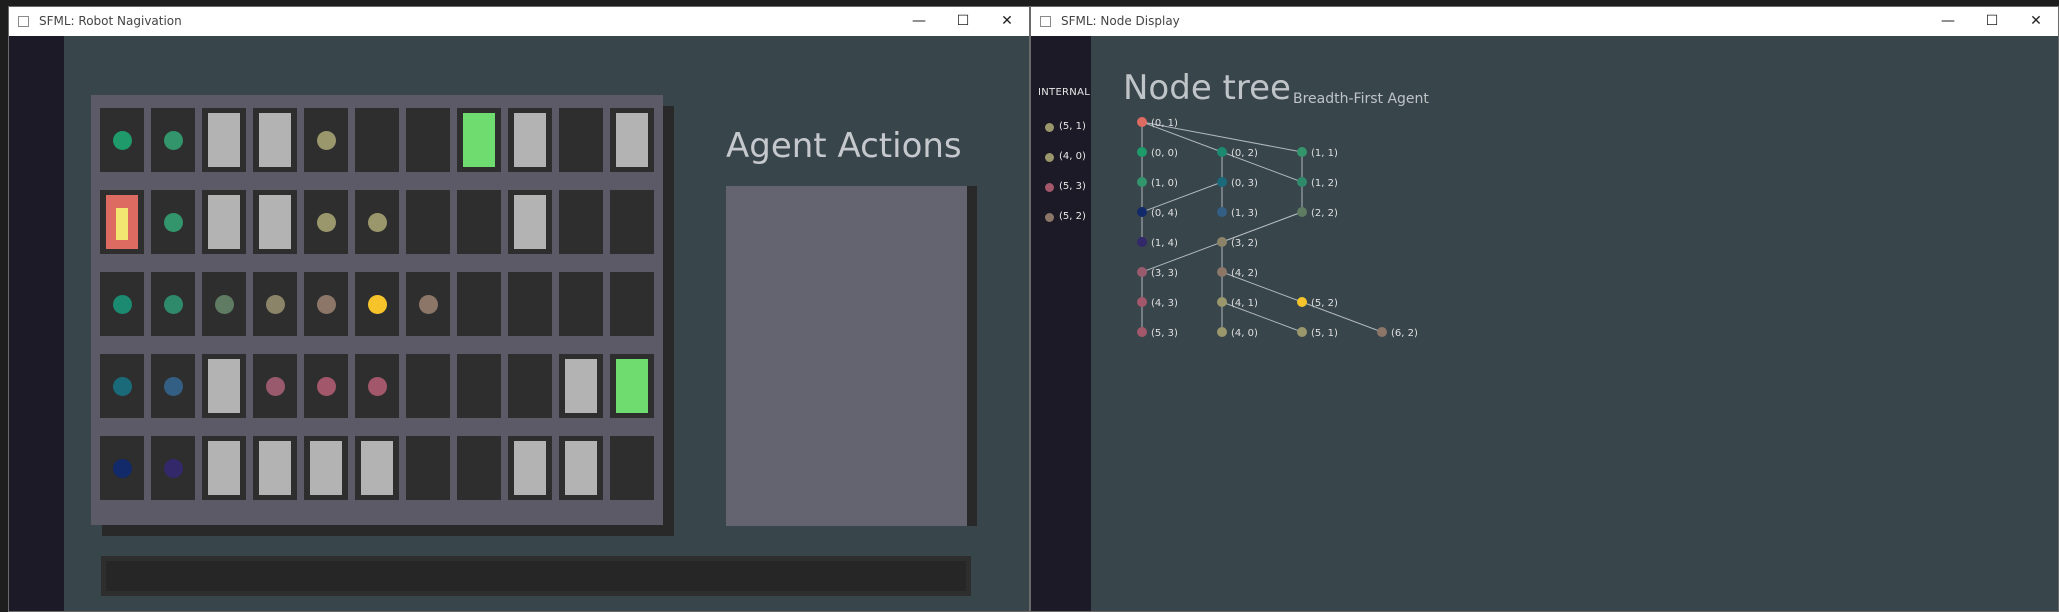  I want to click on tree-node-label: (0, 4), so click(1164, 213).